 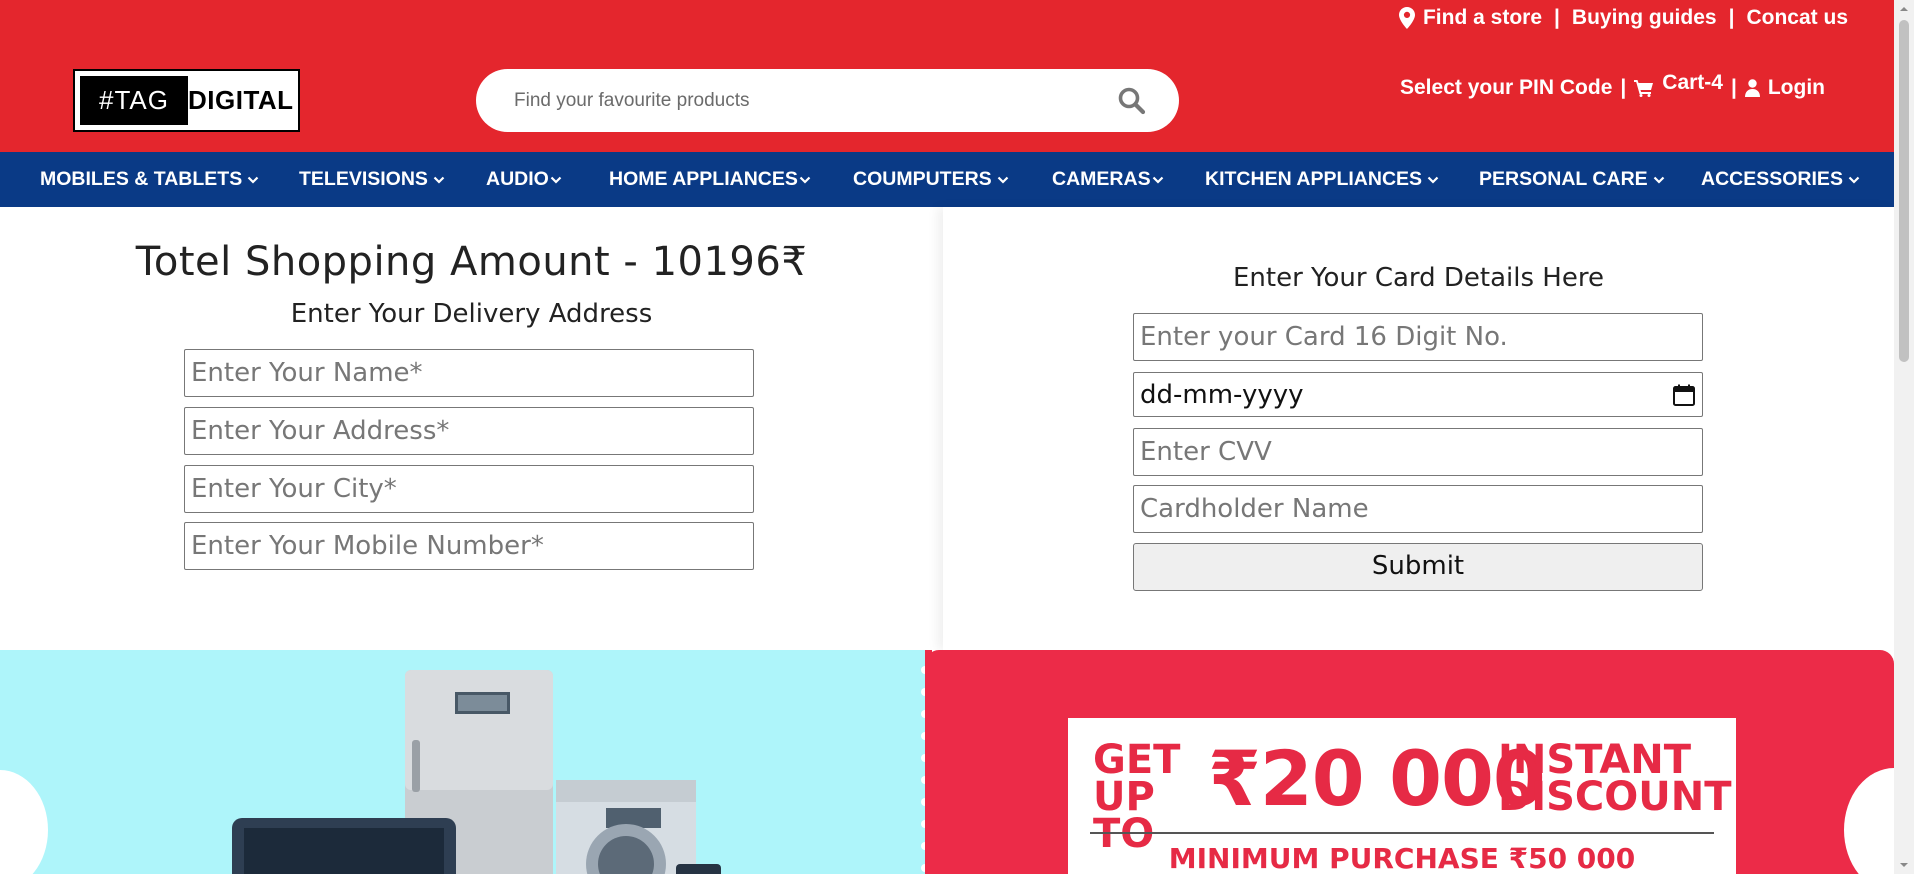 I want to click on logo-digital-text: DIGITAL, so click(x=241, y=100).